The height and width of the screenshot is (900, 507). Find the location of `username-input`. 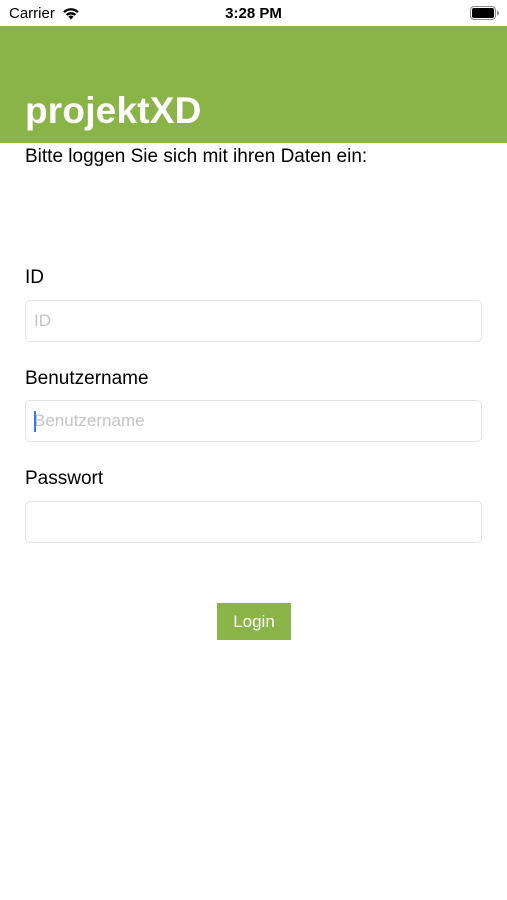

username-input is located at coordinates (253, 421).